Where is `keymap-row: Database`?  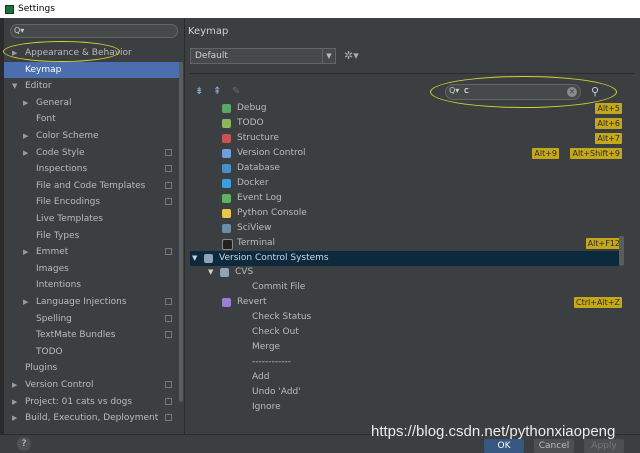 keymap-row: Database is located at coordinates (407, 168).